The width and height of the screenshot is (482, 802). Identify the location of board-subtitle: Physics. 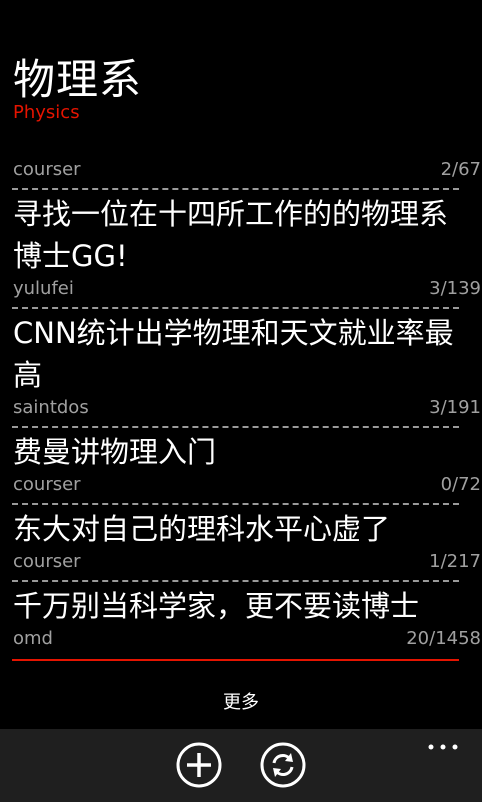
(46, 112).